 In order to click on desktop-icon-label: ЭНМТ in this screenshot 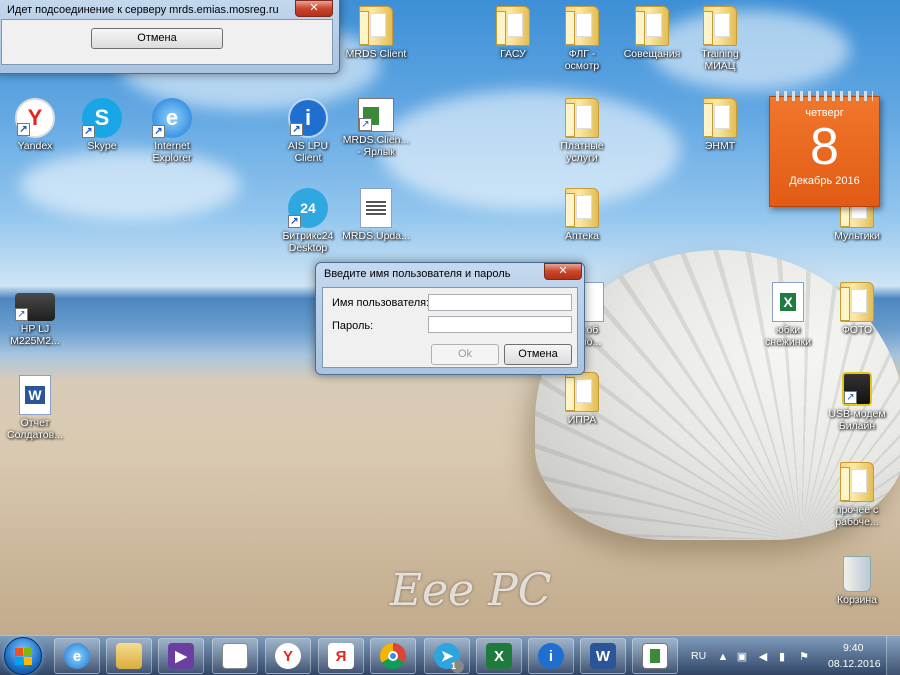, I will do `click(720, 146)`.